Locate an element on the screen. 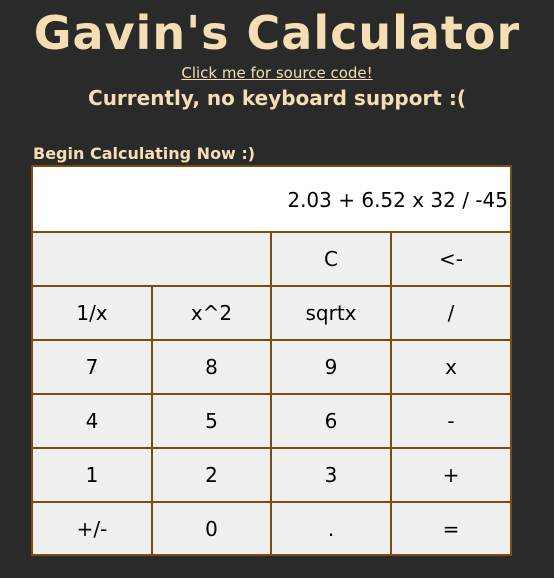 The height and width of the screenshot is (578, 554). digit-9-button: 9 is located at coordinates (331, 367).